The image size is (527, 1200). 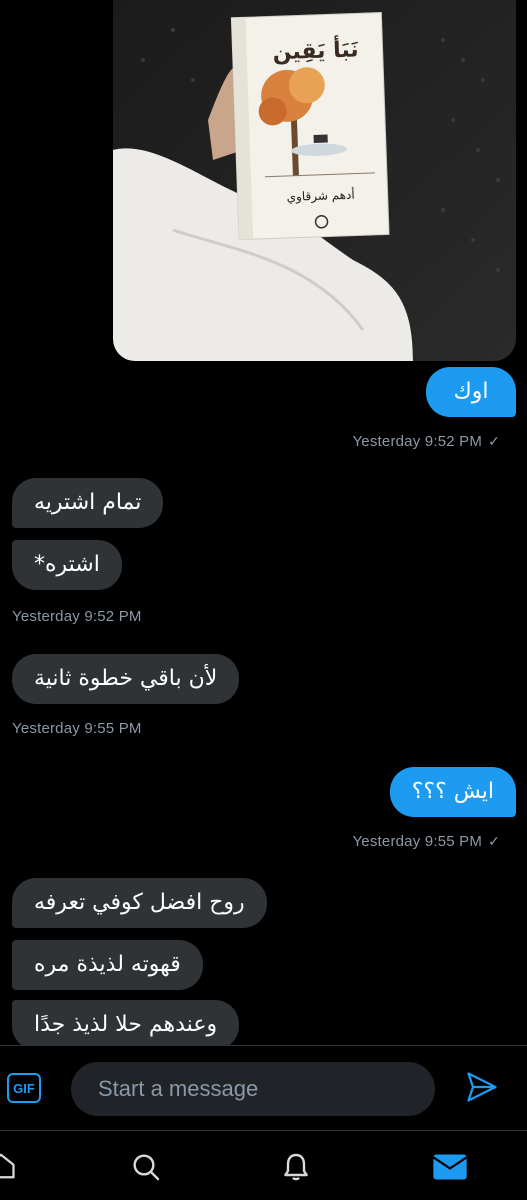 What do you see at coordinates (139, 903) in the screenshot?
I see `message-bubble-incoming: روح افضل كوفي تعرفه` at bounding box center [139, 903].